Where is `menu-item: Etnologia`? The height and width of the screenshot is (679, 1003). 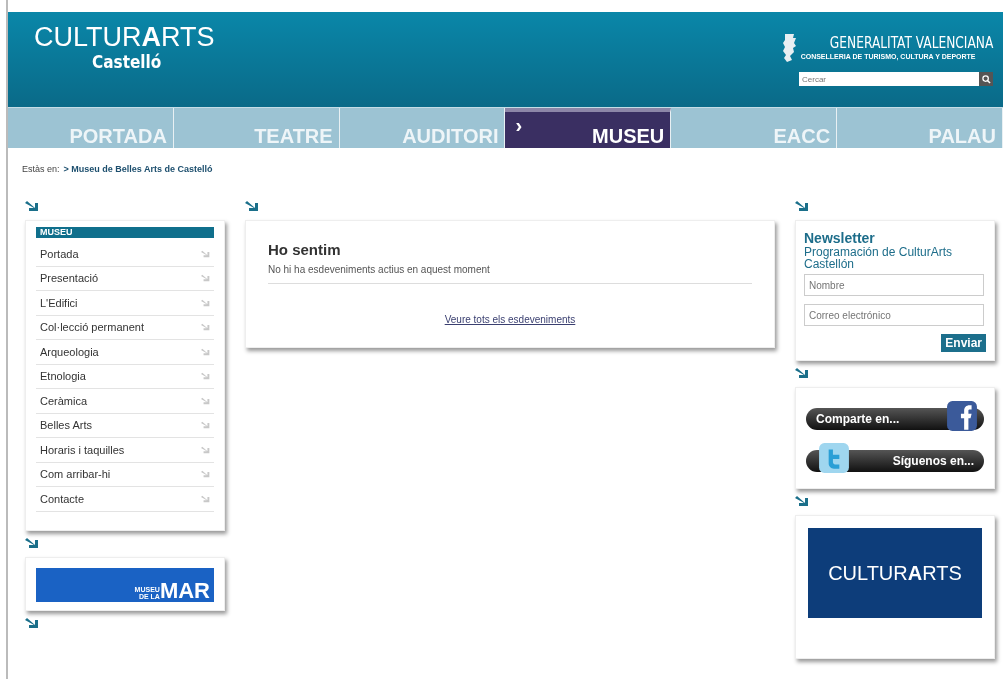 menu-item: Etnologia is located at coordinates (125, 376).